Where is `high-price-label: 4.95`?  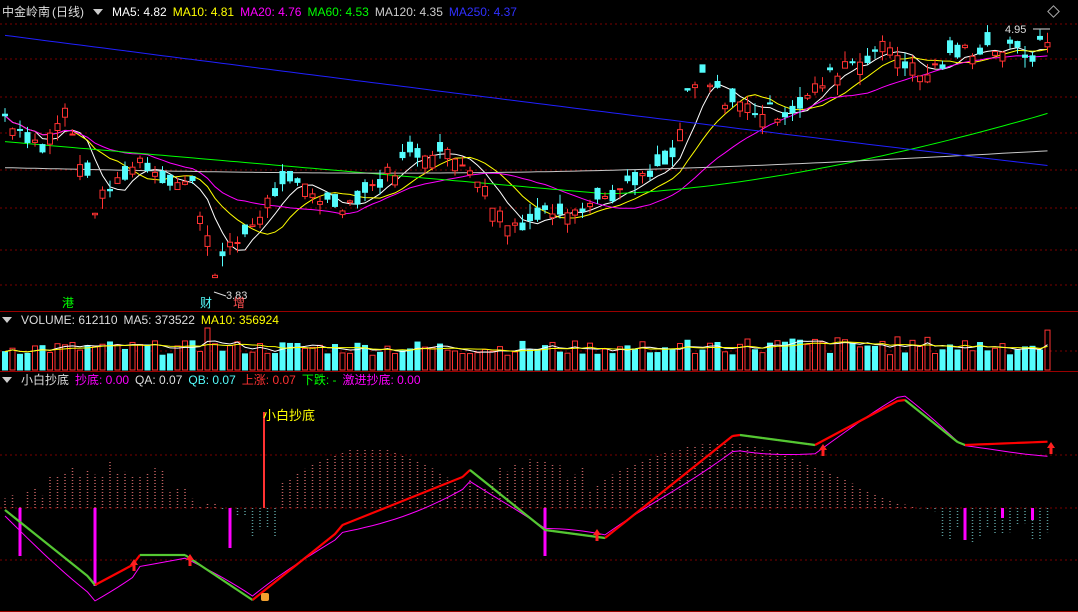 high-price-label: 4.95 is located at coordinates (1015, 30).